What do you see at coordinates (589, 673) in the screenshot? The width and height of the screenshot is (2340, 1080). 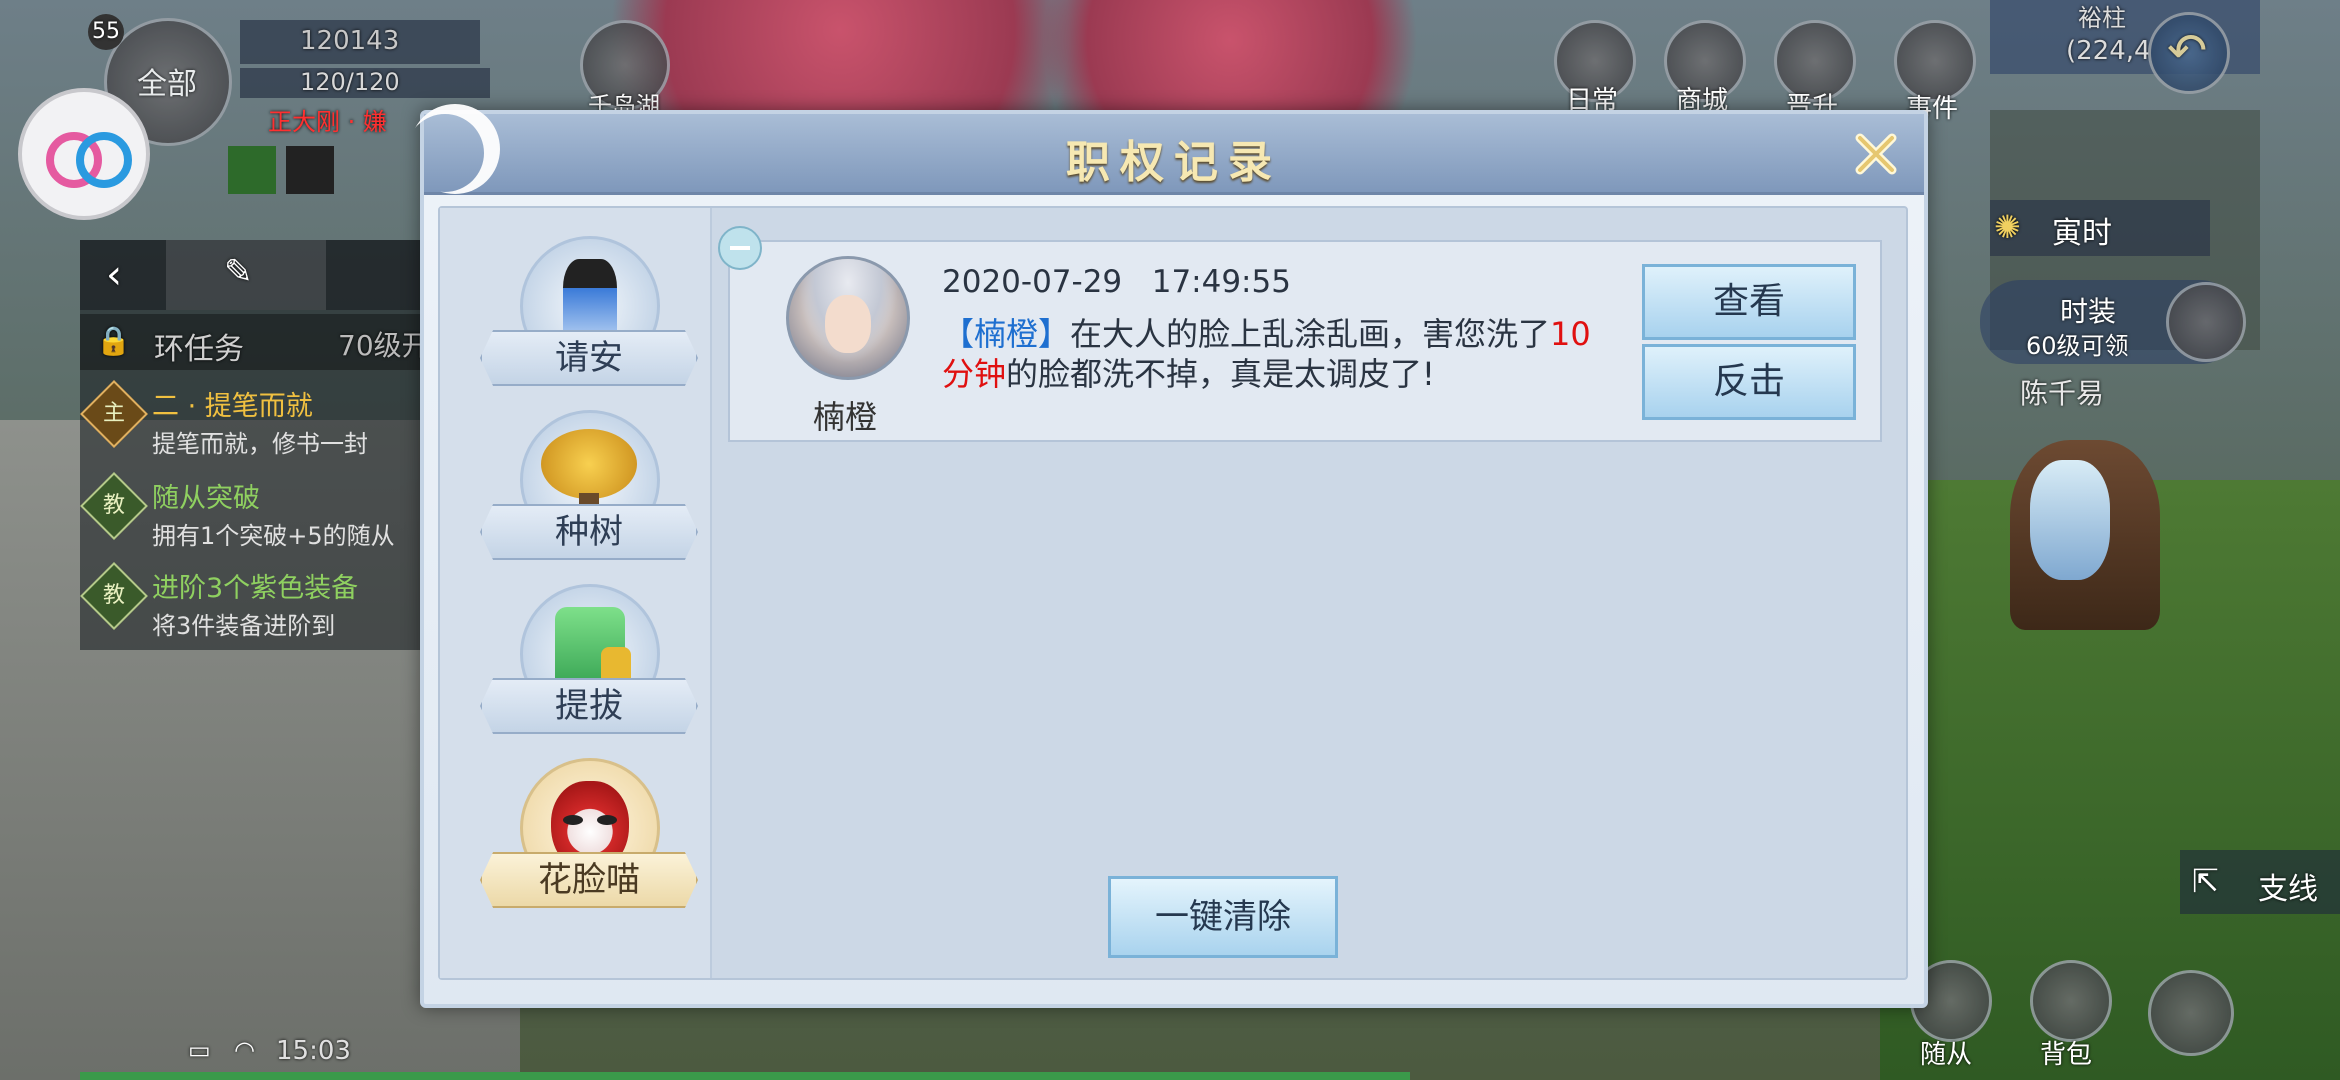 I see `tab-promote: 提拔` at bounding box center [589, 673].